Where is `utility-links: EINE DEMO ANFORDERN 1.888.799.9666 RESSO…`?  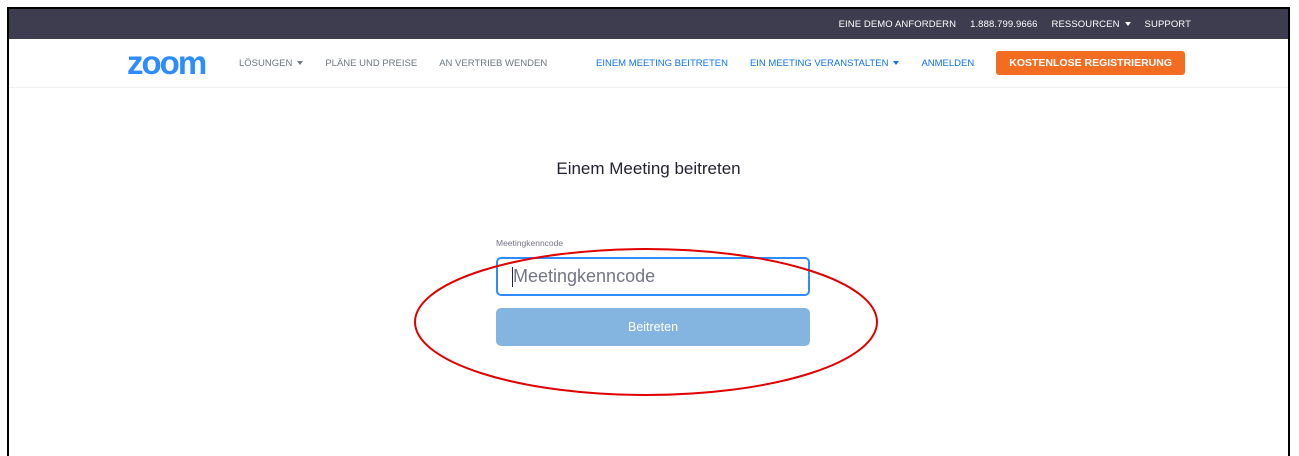
utility-links: EINE DEMO ANFORDERN 1.888.799.9666 RESSO… is located at coordinates (1008, 24).